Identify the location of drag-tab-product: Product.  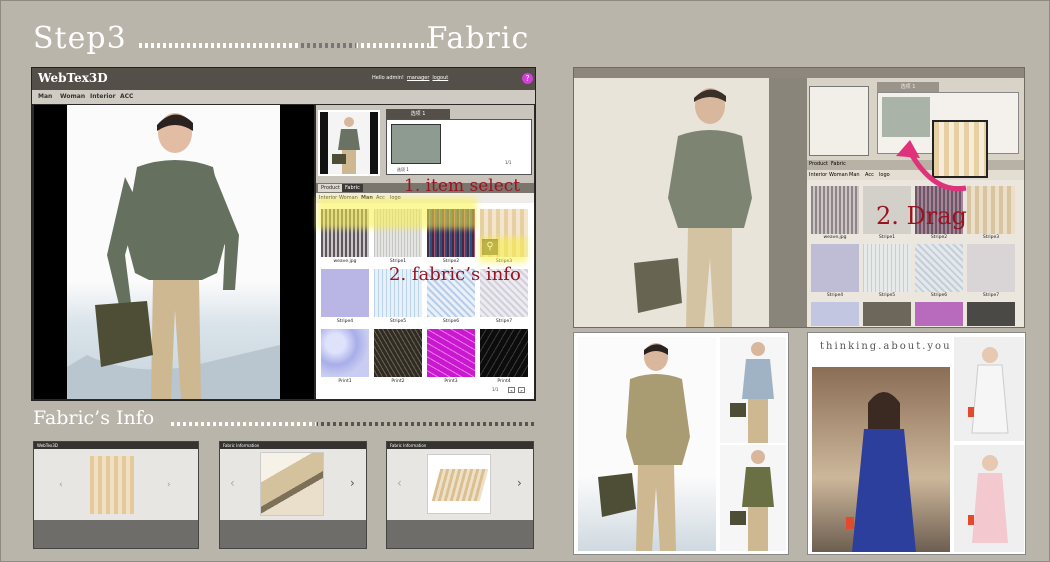
(818, 164).